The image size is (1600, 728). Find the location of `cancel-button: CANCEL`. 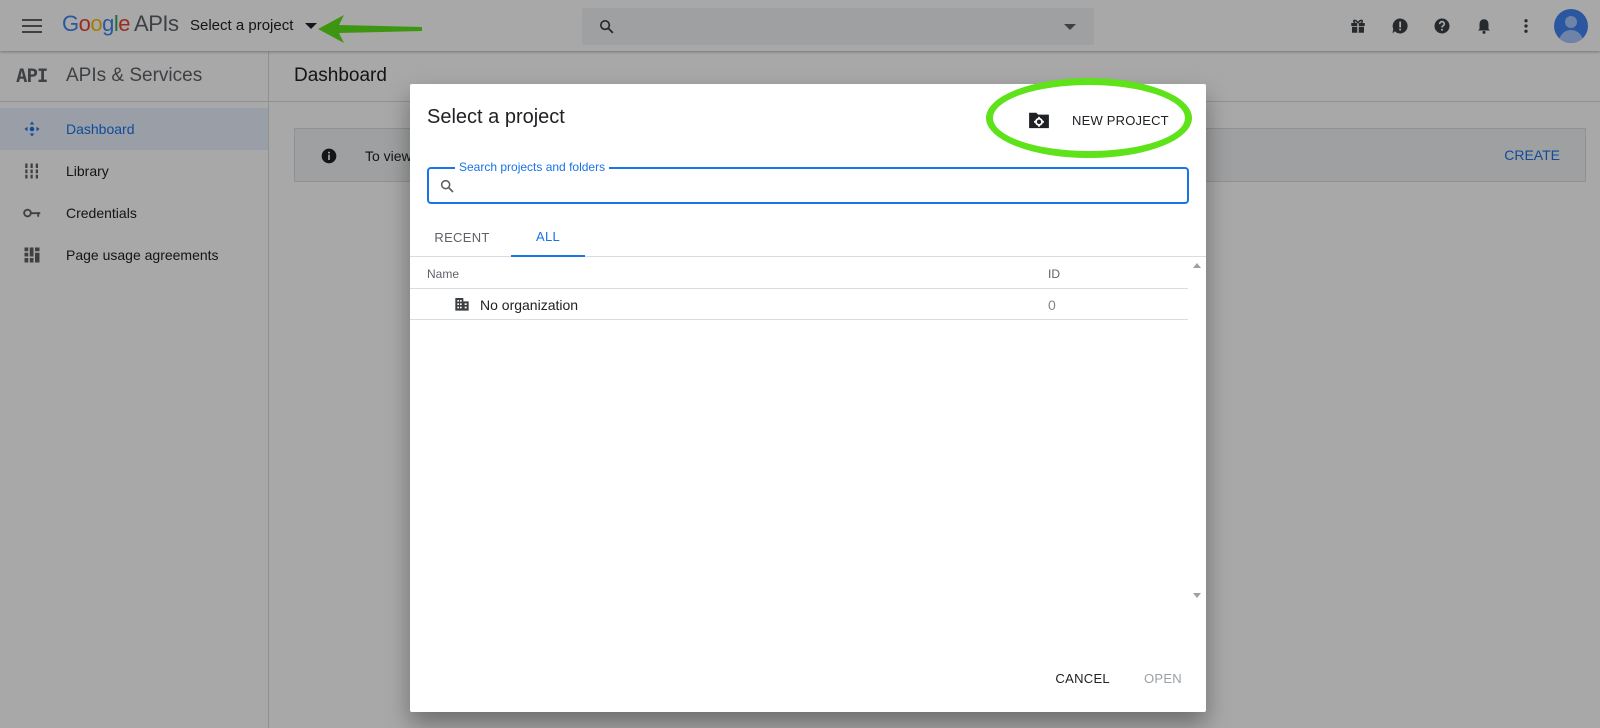

cancel-button: CANCEL is located at coordinates (1082, 678).